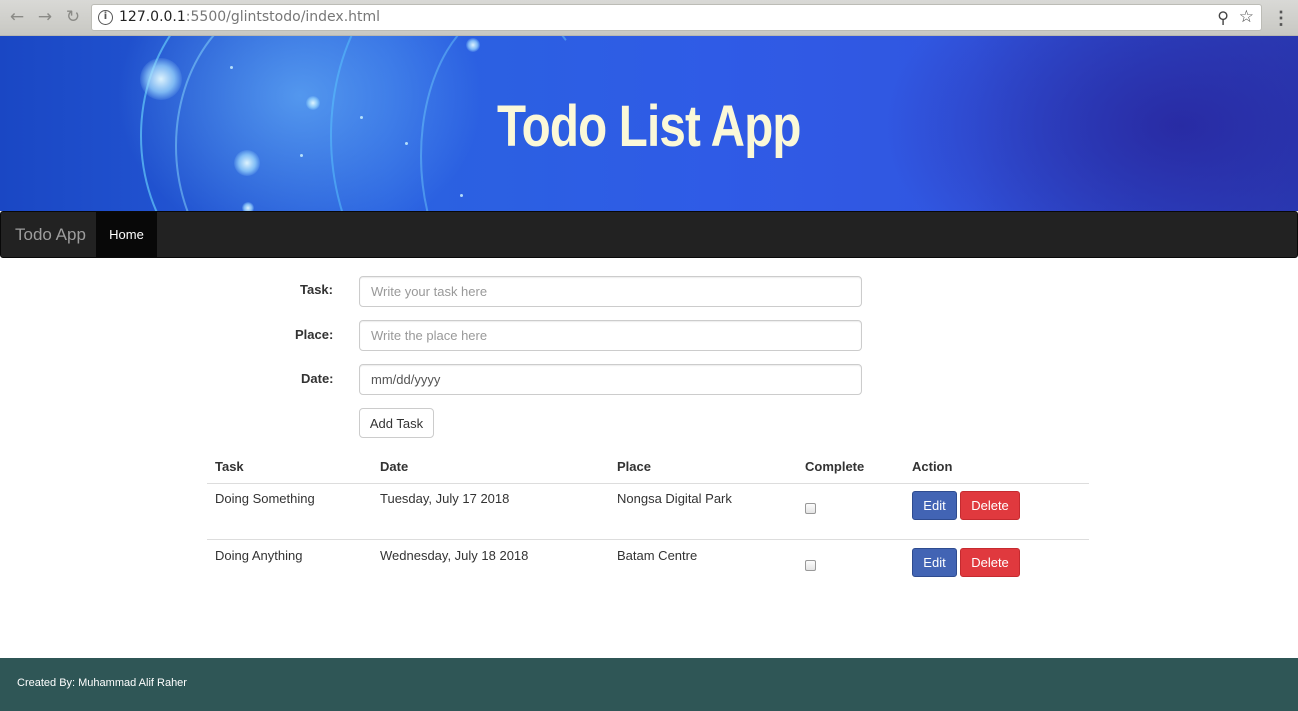  Describe the element at coordinates (45, 17) in the screenshot. I see `forward-arrow-icon: →` at that location.